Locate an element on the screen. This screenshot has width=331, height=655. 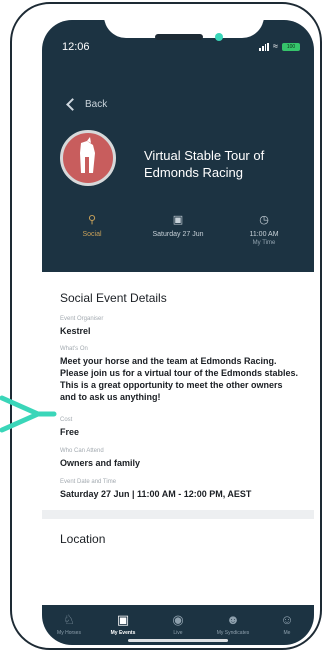
battery-icon: 100 is located at coordinates (291, 46).